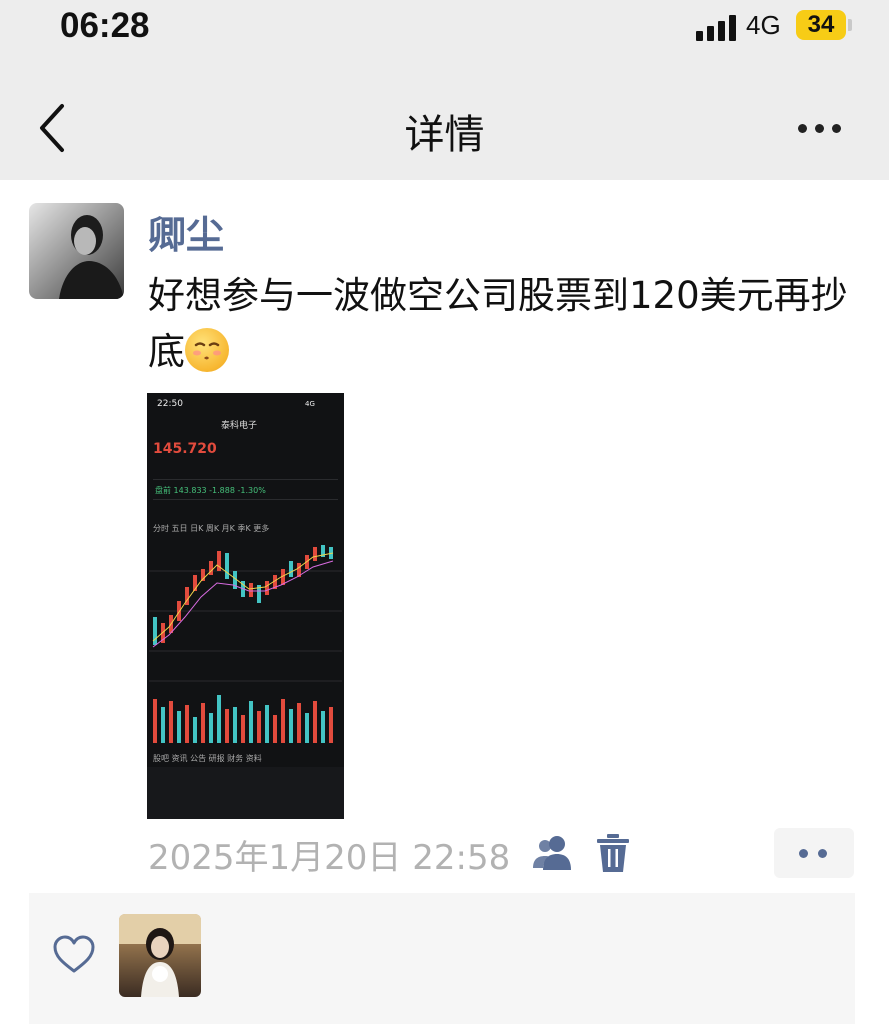 The width and height of the screenshot is (889, 1024). Describe the element at coordinates (613, 853) in the screenshot. I see `delete-icon` at that location.